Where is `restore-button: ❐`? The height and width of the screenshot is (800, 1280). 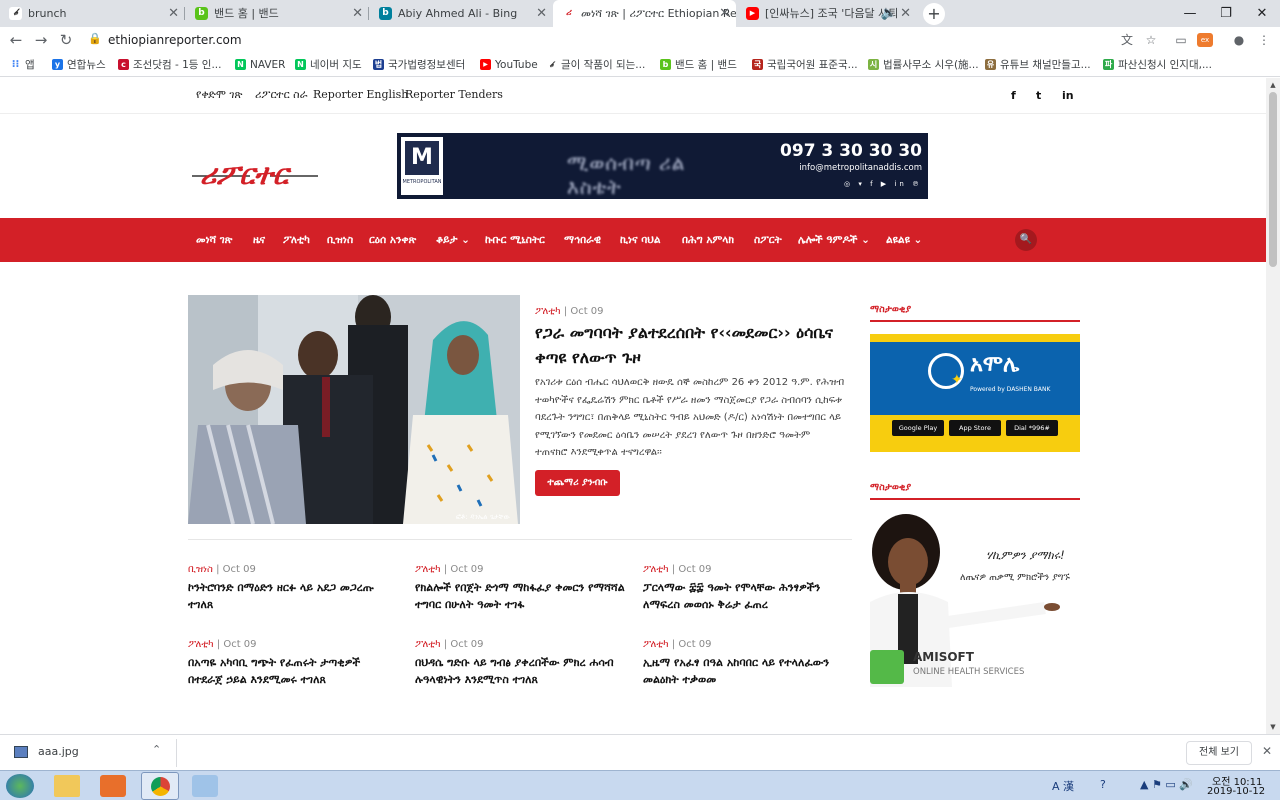 restore-button: ❐ is located at coordinates (1226, 13).